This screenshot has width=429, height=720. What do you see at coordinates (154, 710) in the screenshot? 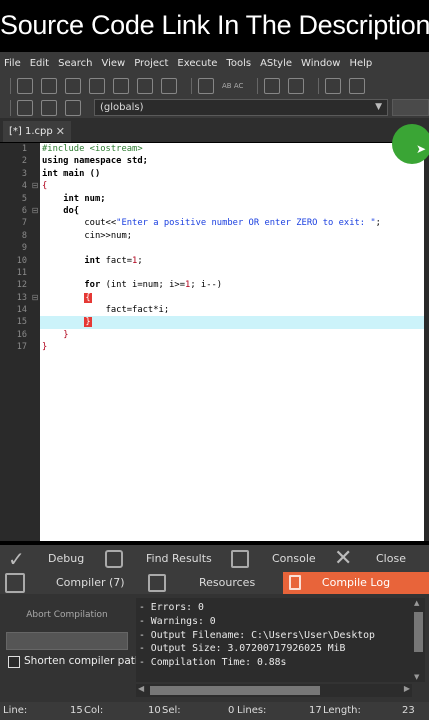
I see `status-col-value: 10` at bounding box center [154, 710].